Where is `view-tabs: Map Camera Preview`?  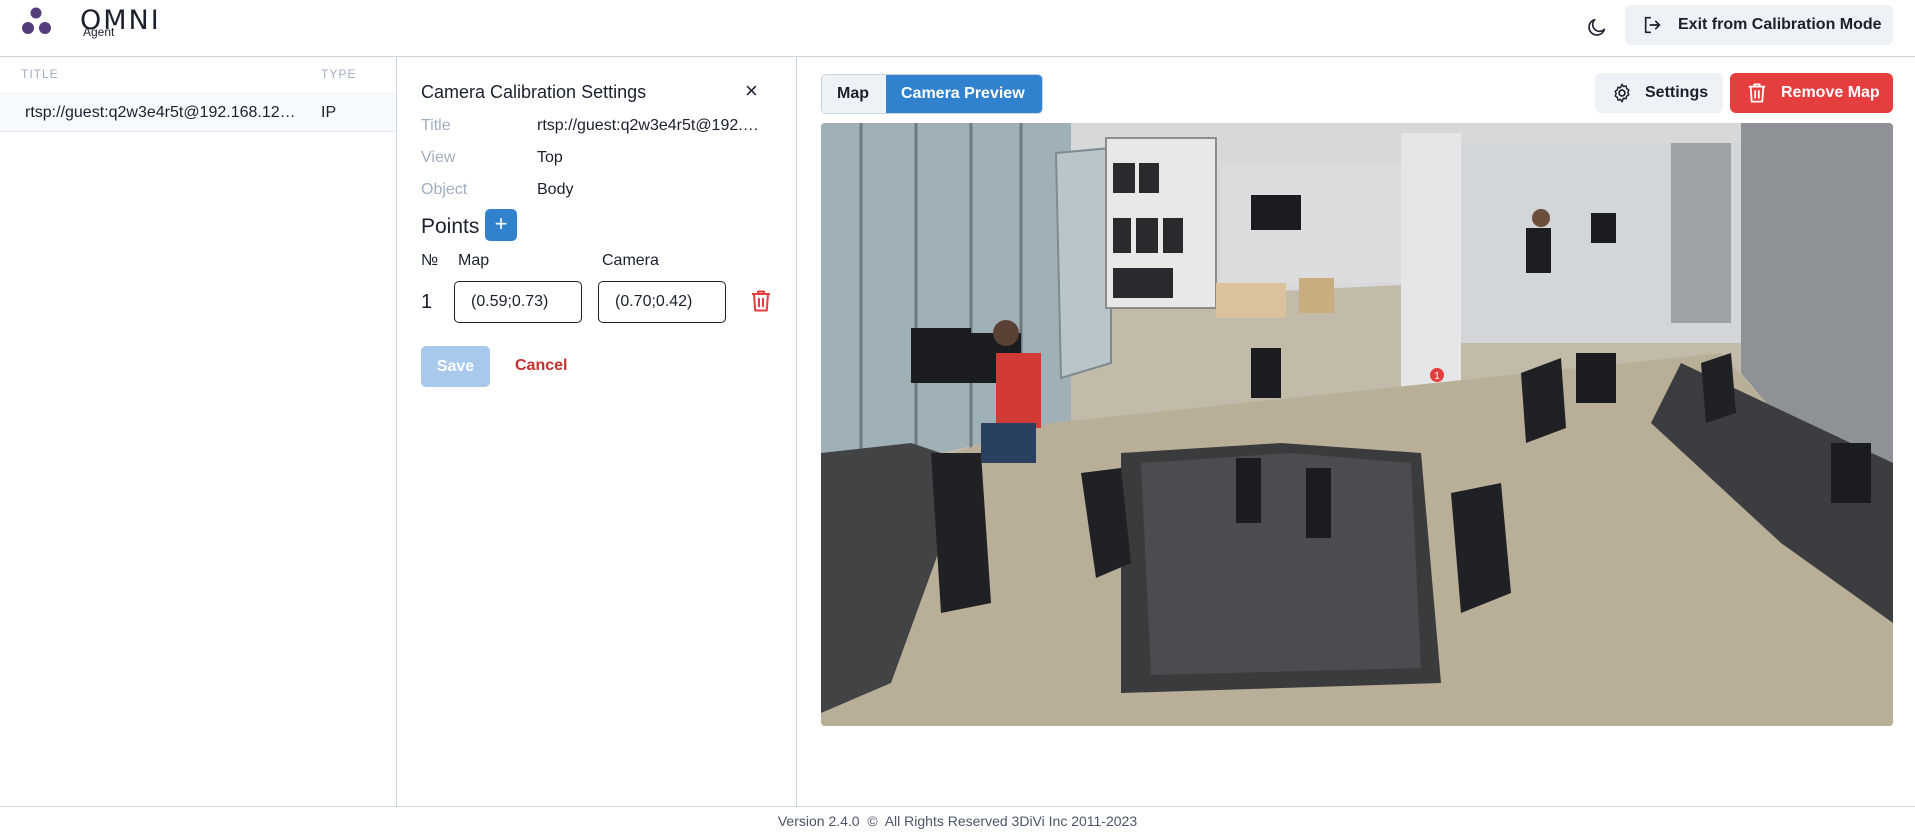
view-tabs: Map Camera Preview is located at coordinates (932, 94).